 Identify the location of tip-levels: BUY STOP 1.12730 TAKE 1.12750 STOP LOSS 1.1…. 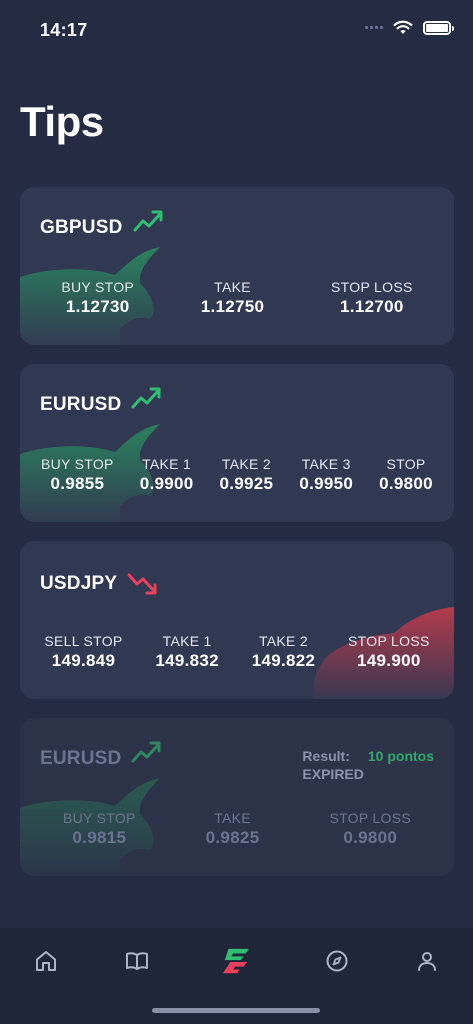
(237, 298).